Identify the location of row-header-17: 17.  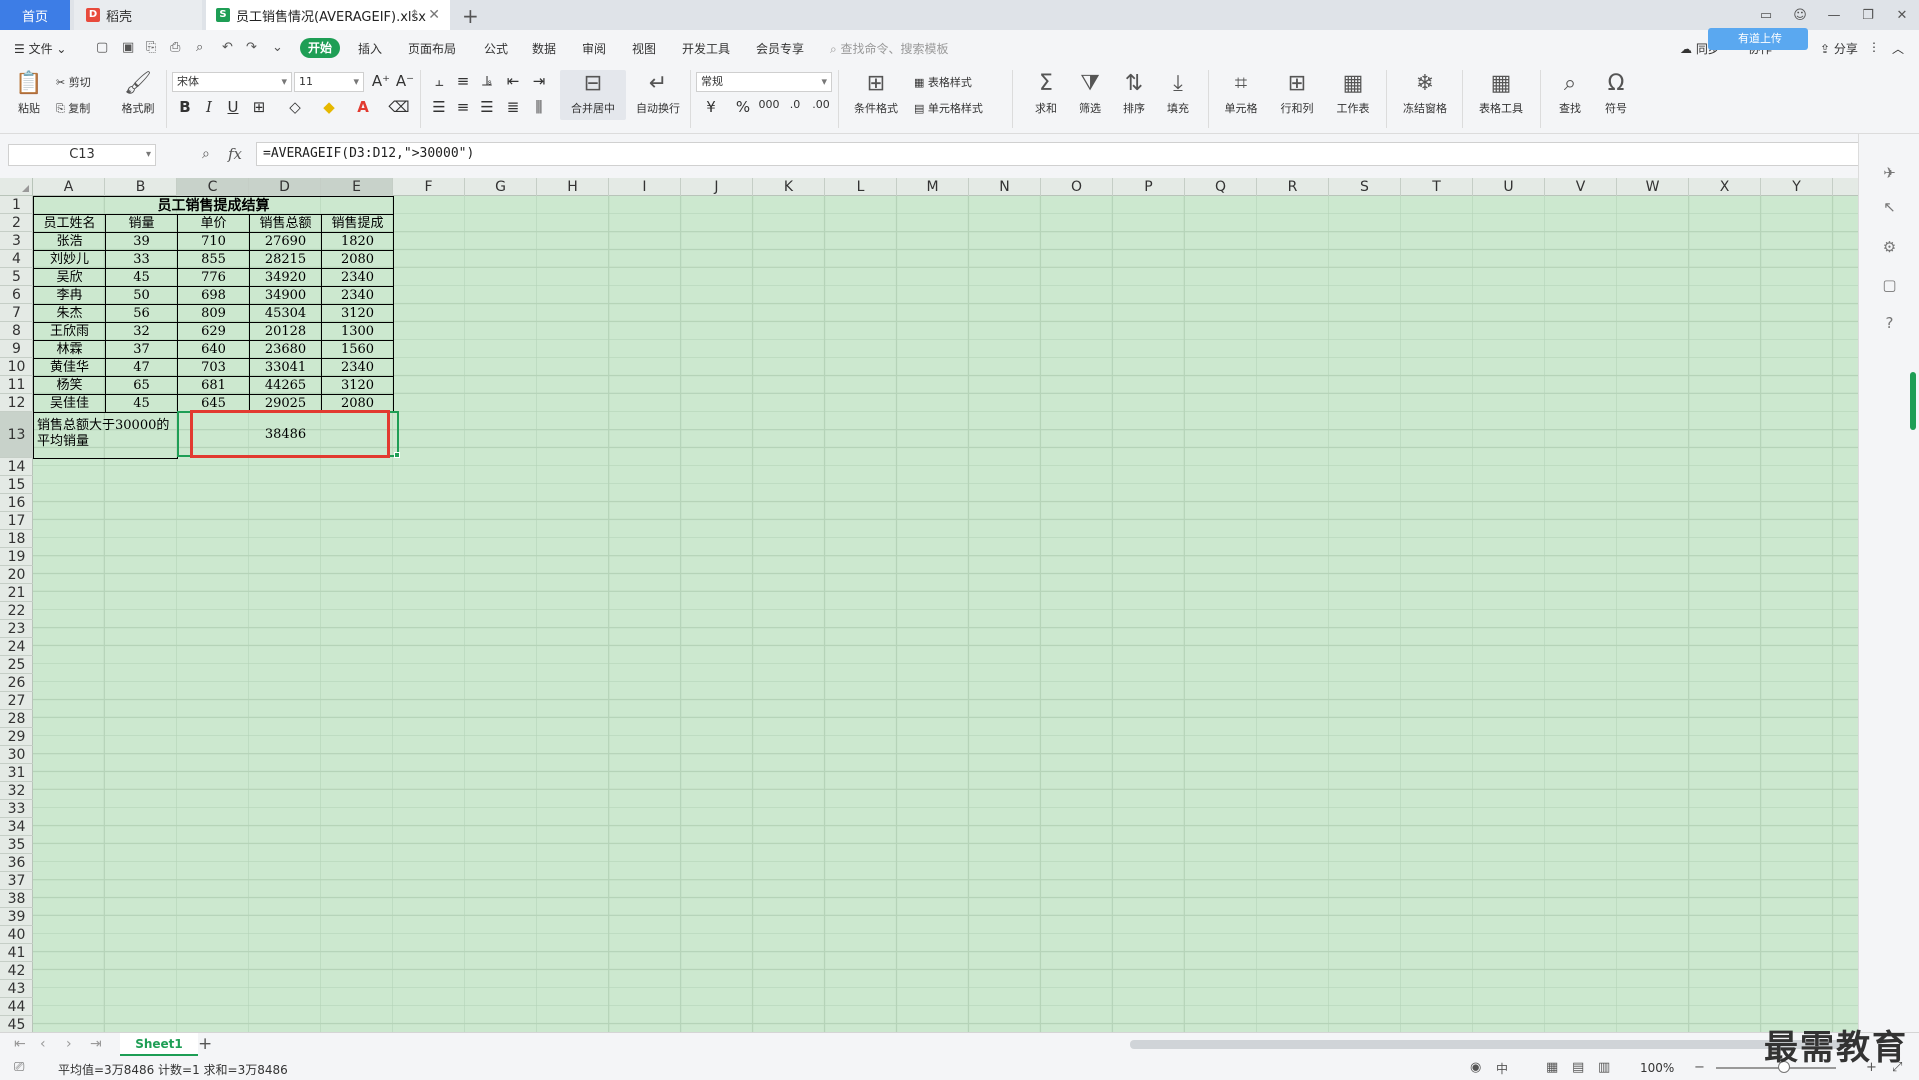
(16, 521).